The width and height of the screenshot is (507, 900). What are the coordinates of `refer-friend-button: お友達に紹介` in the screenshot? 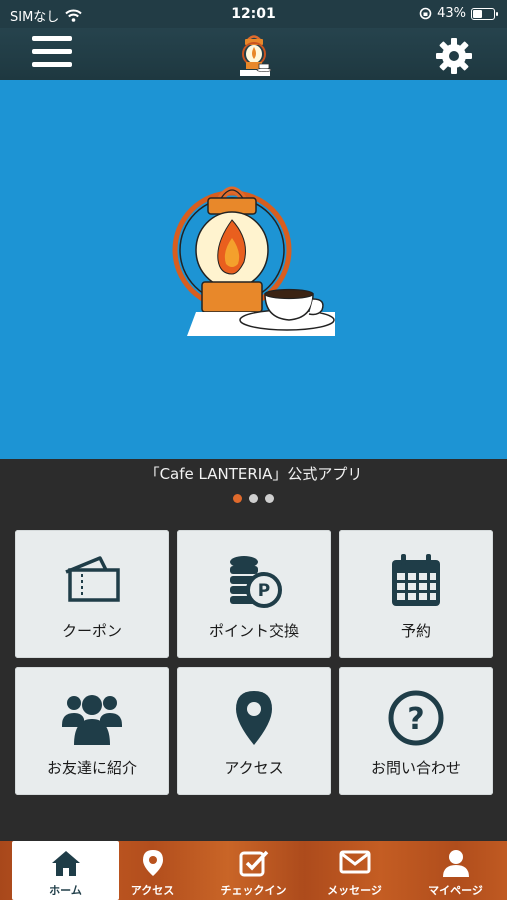 It's located at (92, 731).